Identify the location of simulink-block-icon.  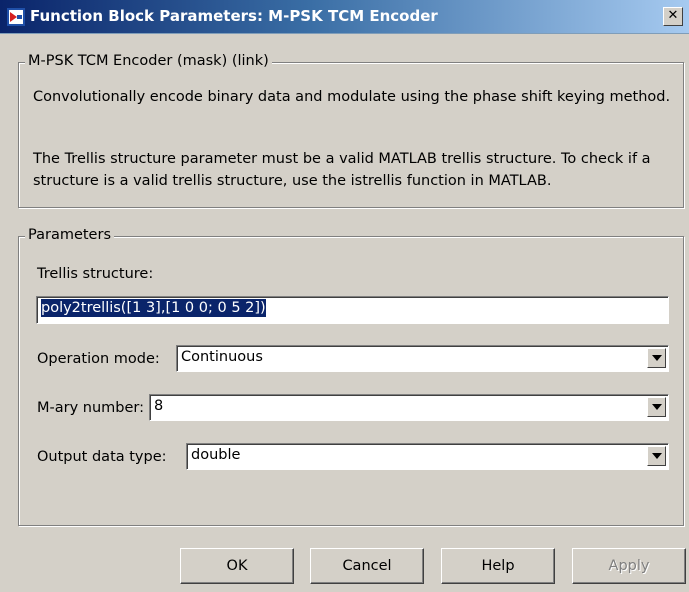
(16, 17).